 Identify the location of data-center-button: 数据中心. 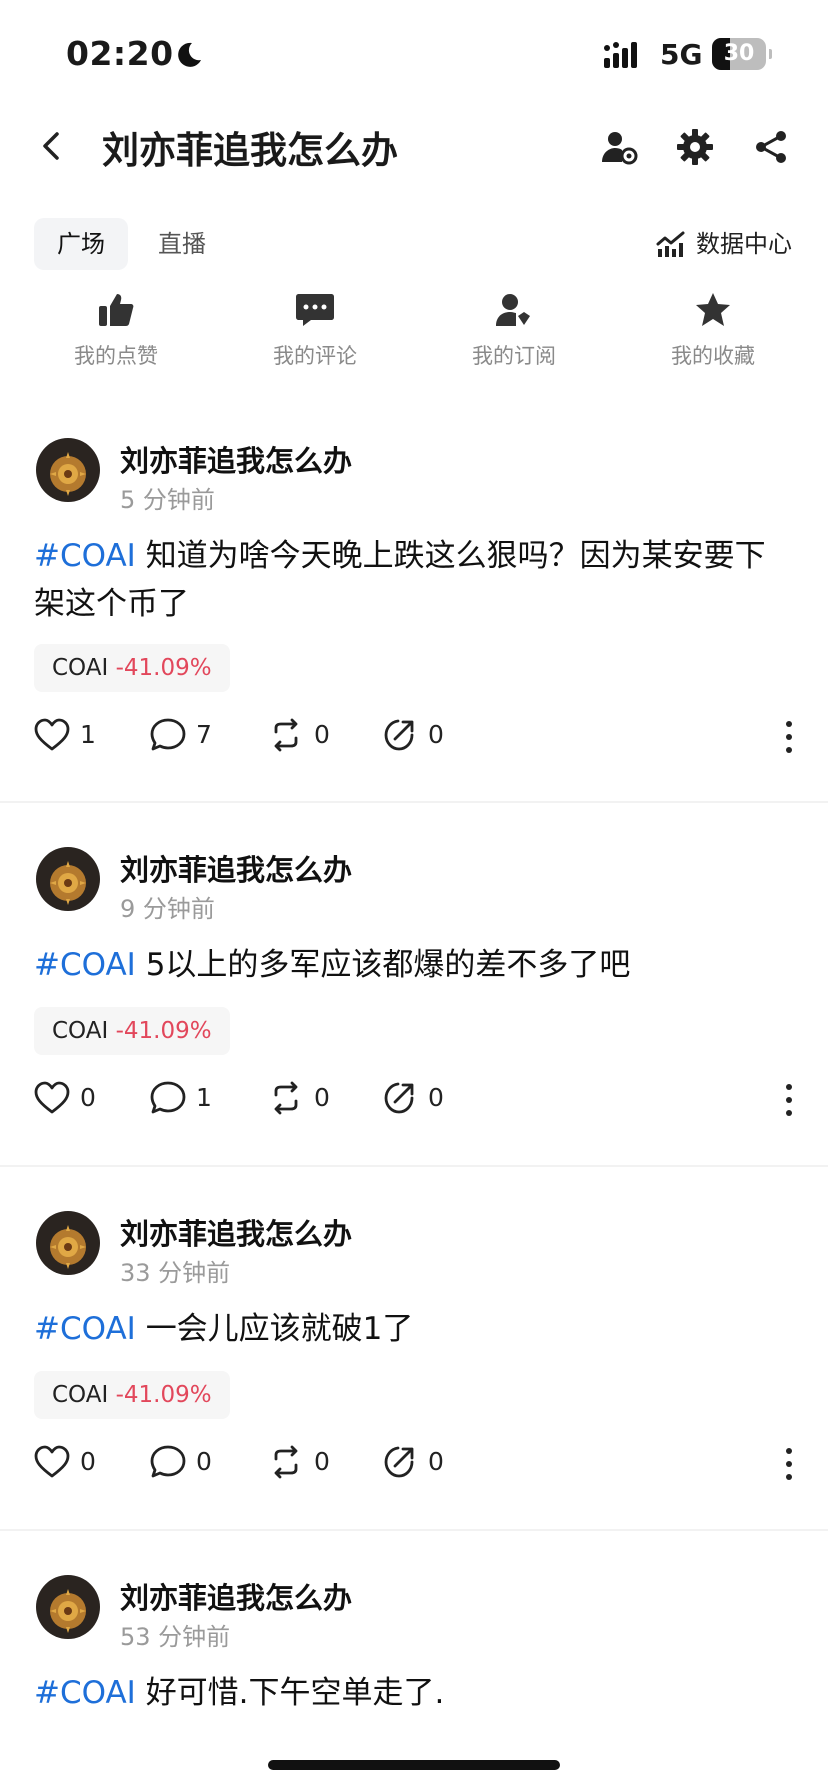
(724, 244).